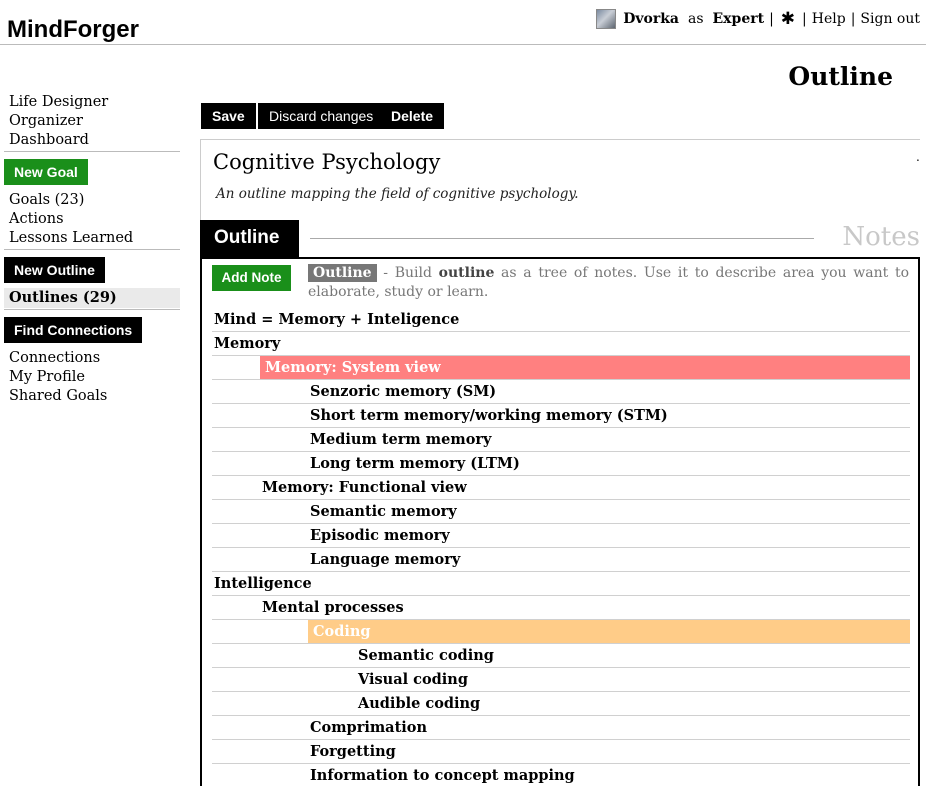  I want to click on tree-row-label: Language memory, so click(385, 559).